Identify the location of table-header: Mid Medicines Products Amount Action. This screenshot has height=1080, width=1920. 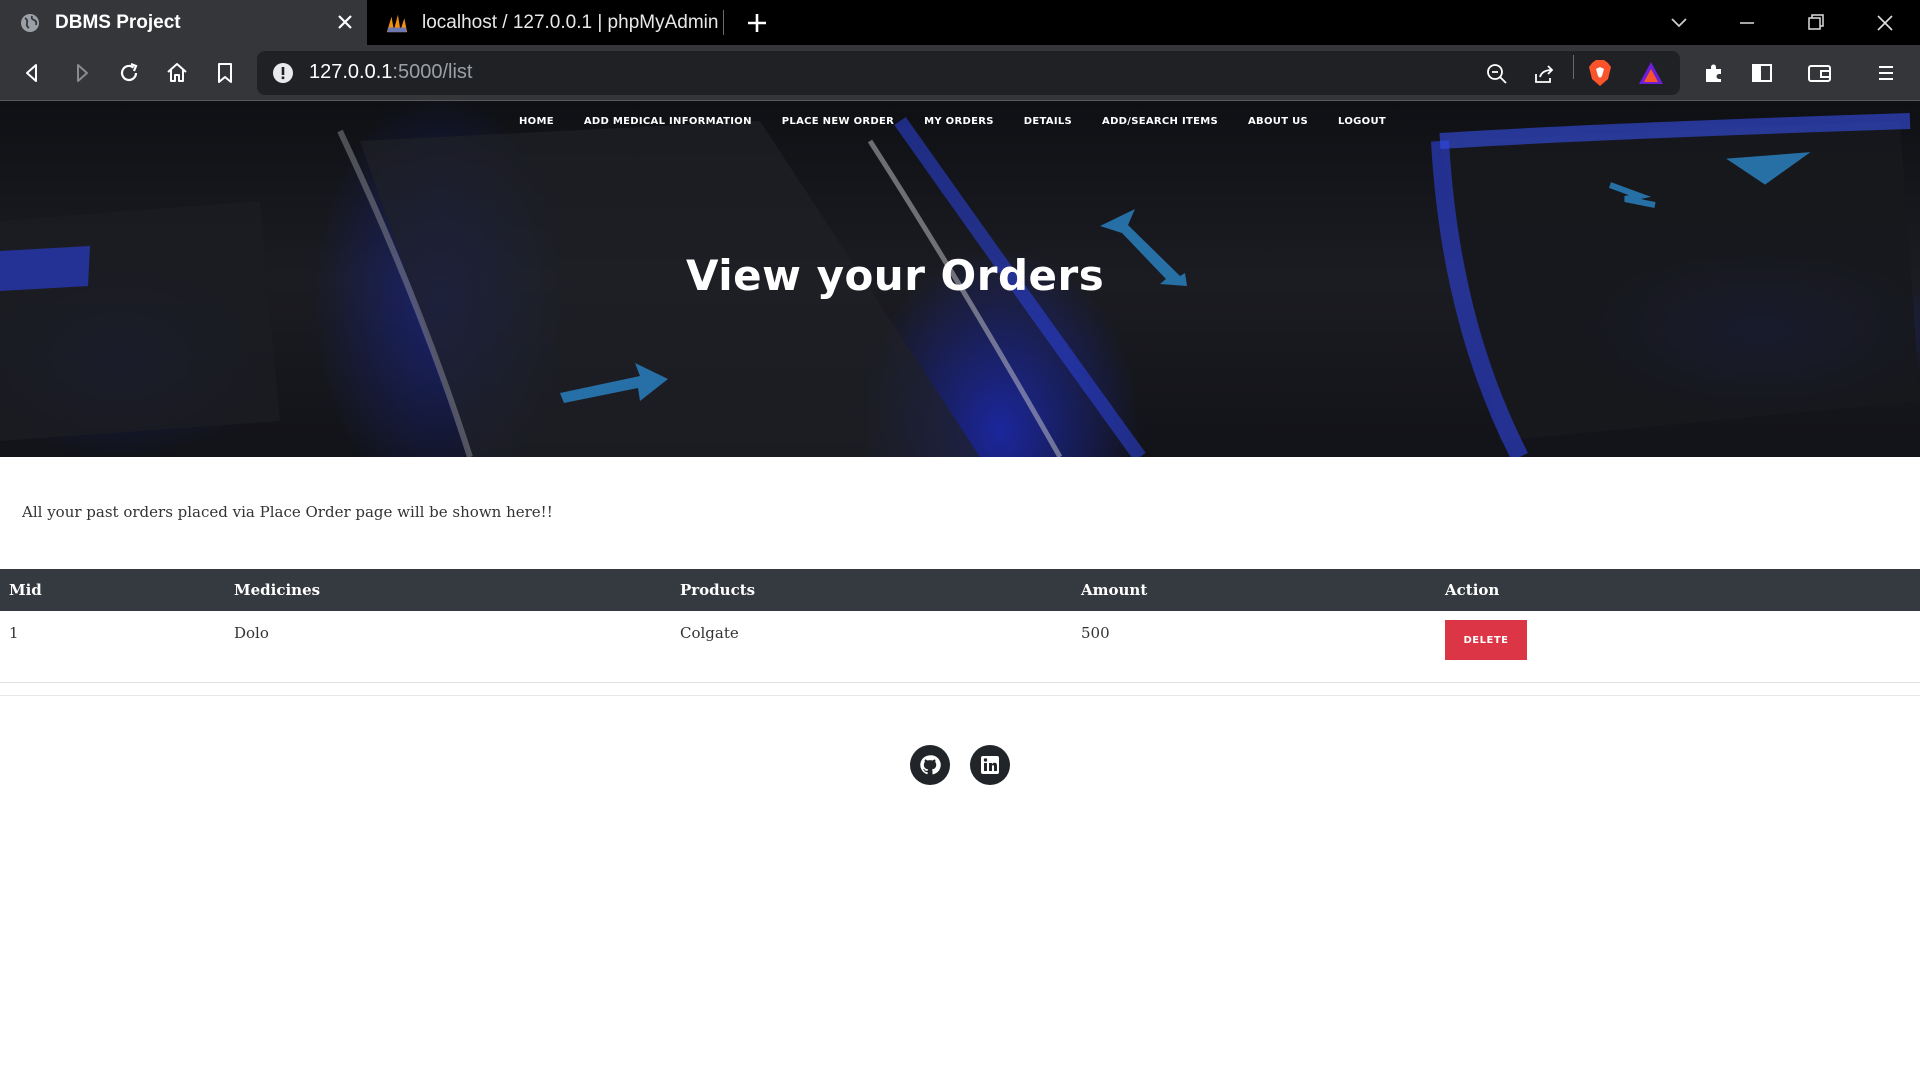
(960, 590).